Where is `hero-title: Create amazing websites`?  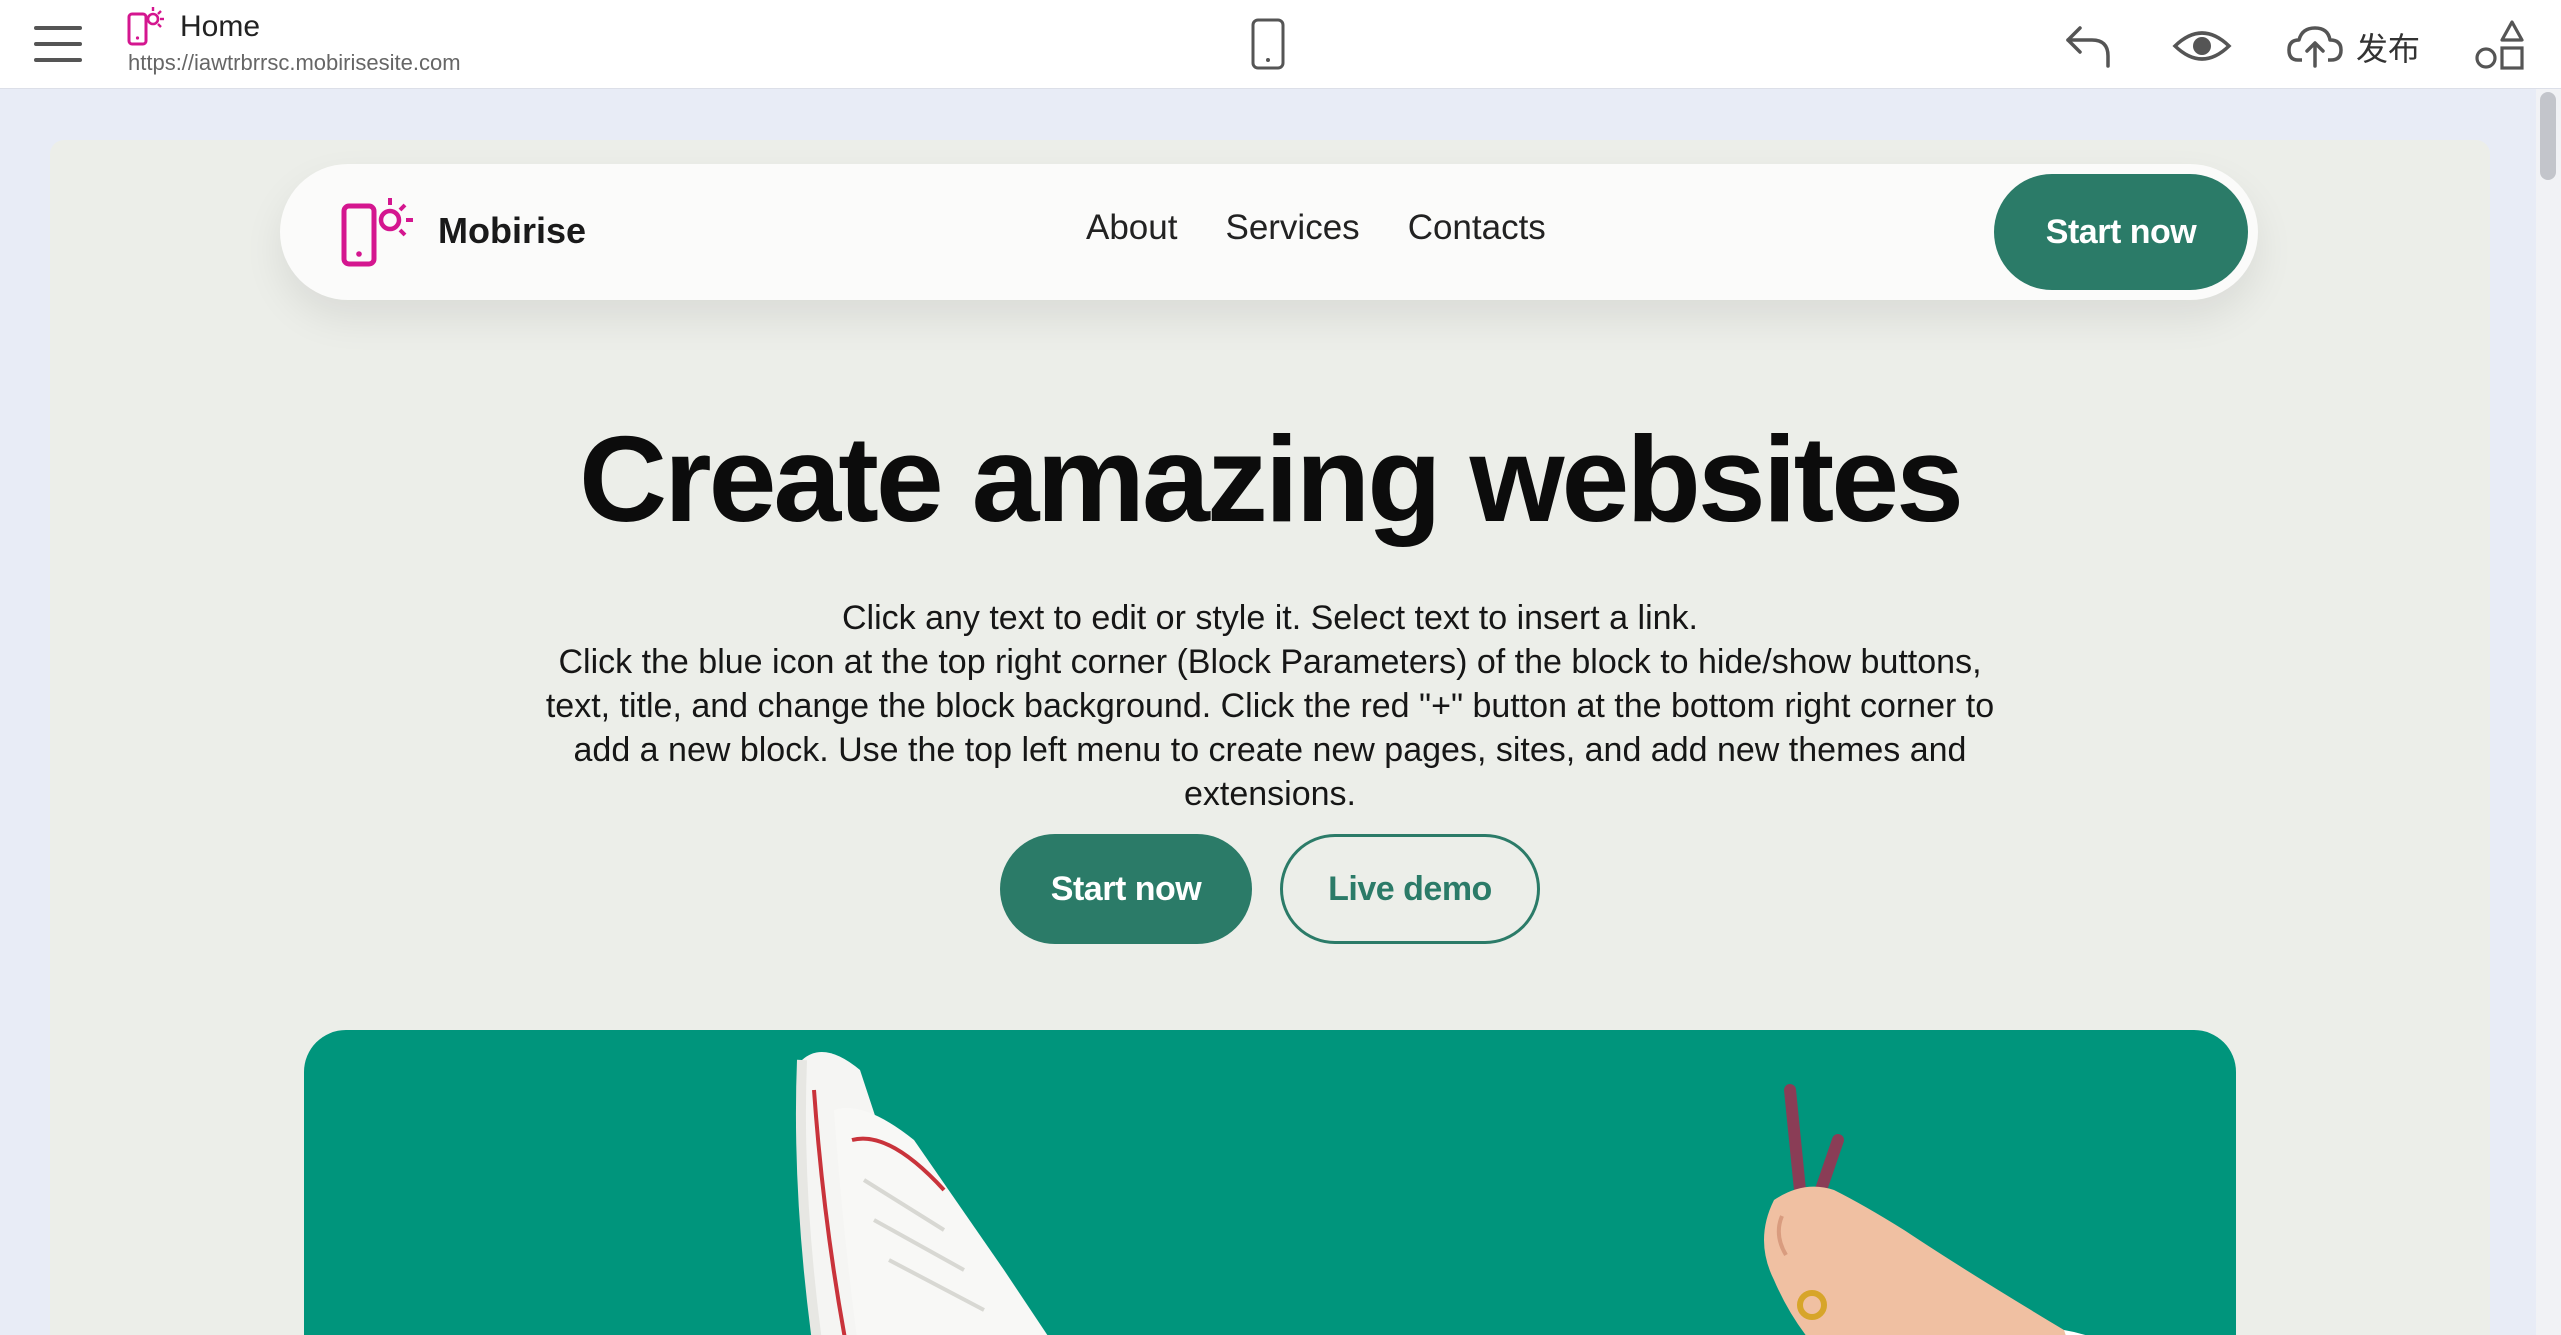
hero-title: Create amazing websites is located at coordinates (1270, 479).